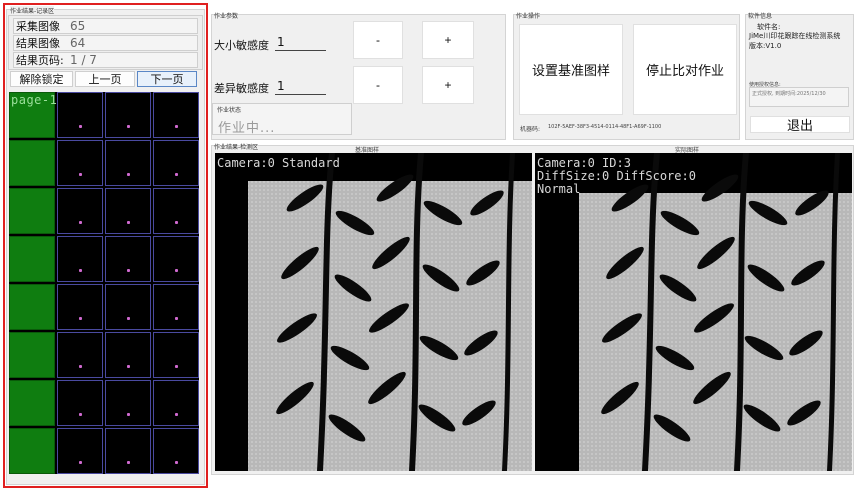  What do you see at coordinates (448, 85) in the screenshot?
I see `diff-plus-button: +` at bounding box center [448, 85].